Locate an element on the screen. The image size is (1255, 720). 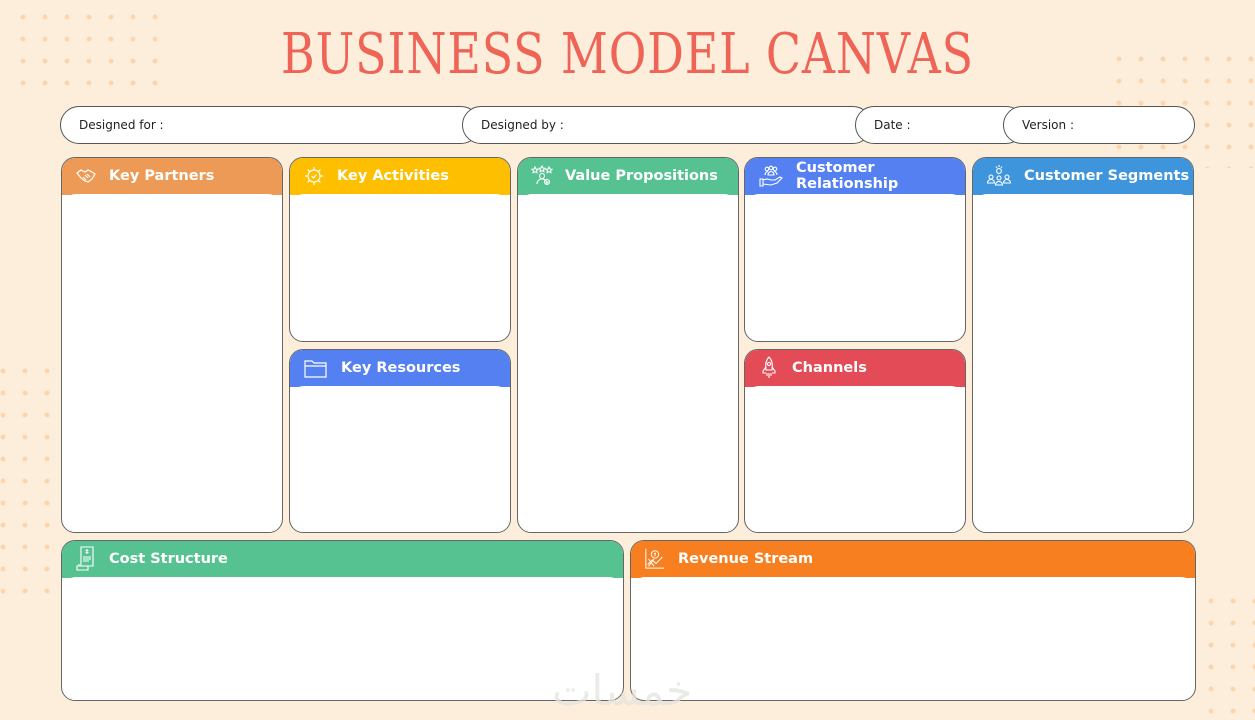
channels-content is located at coordinates (855, 393).